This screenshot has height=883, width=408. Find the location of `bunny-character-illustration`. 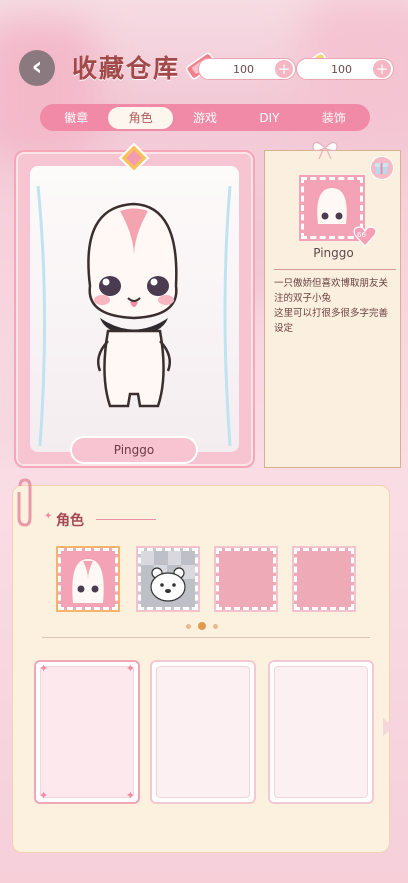

bunny-character-illustration is located at coordinates (134, 316).